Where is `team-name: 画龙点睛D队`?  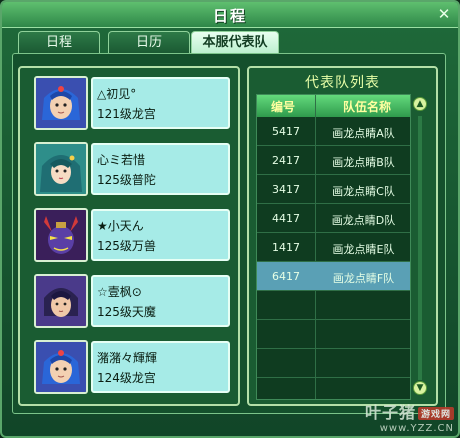 team-name: 画龙点睛D队 is located at coordinates (363, 220).